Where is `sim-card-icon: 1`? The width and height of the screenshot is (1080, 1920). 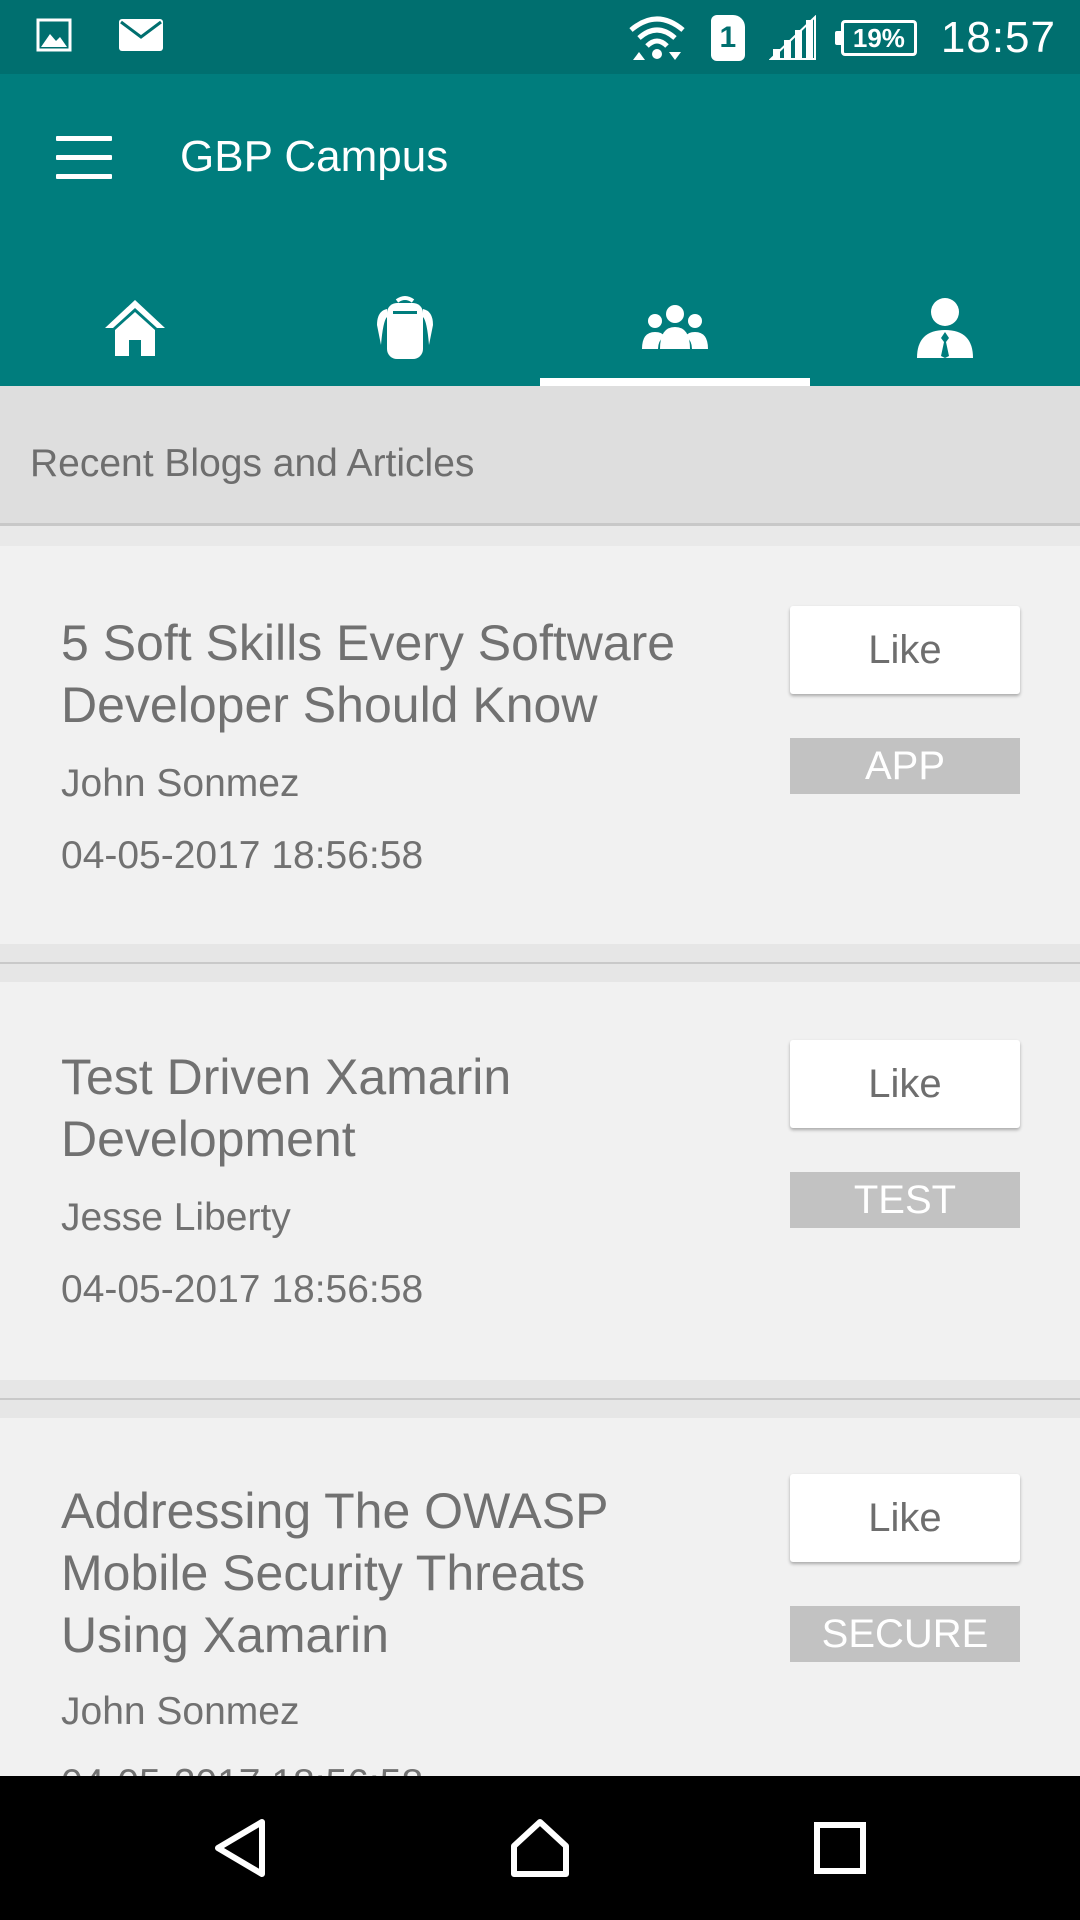
sim-card-icon: 1 is located at coordinates (727, 38).